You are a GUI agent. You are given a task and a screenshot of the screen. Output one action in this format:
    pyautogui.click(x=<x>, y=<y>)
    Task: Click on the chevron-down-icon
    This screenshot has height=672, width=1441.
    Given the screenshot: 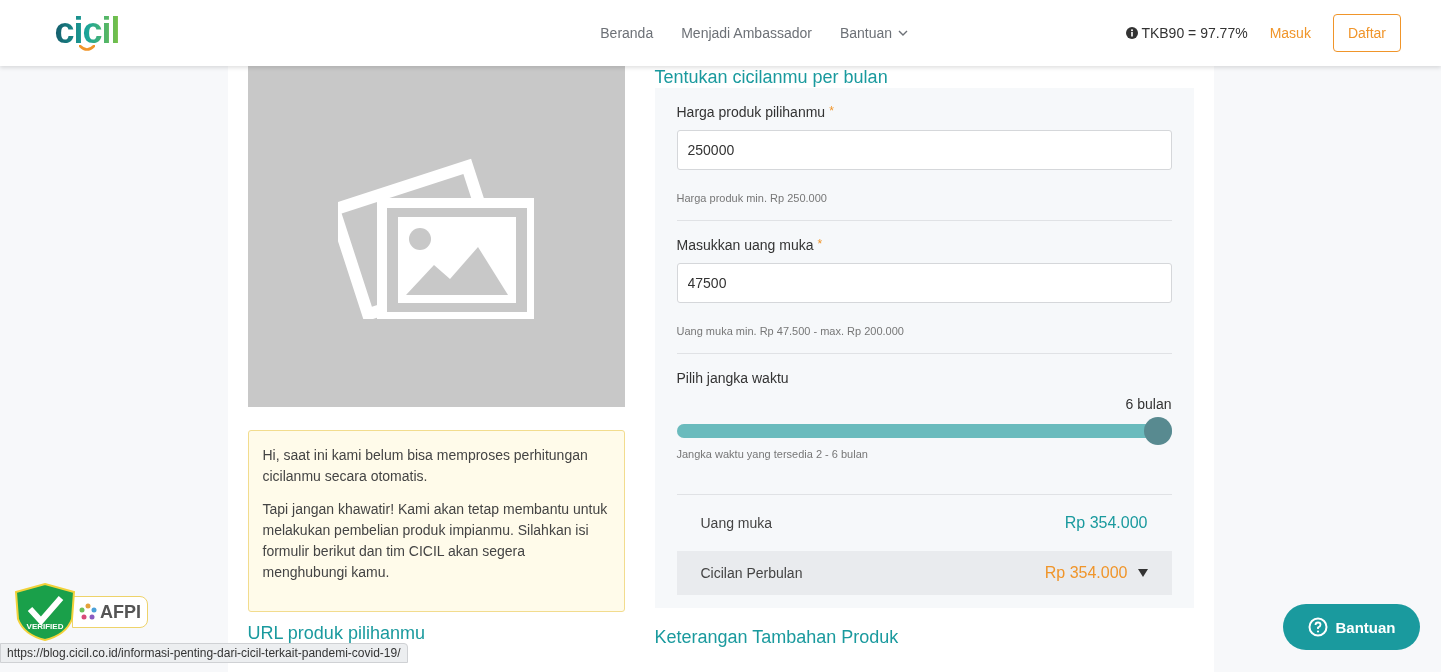 What is the action you would take?
    pyautogui.click(x=903, y=33)
    